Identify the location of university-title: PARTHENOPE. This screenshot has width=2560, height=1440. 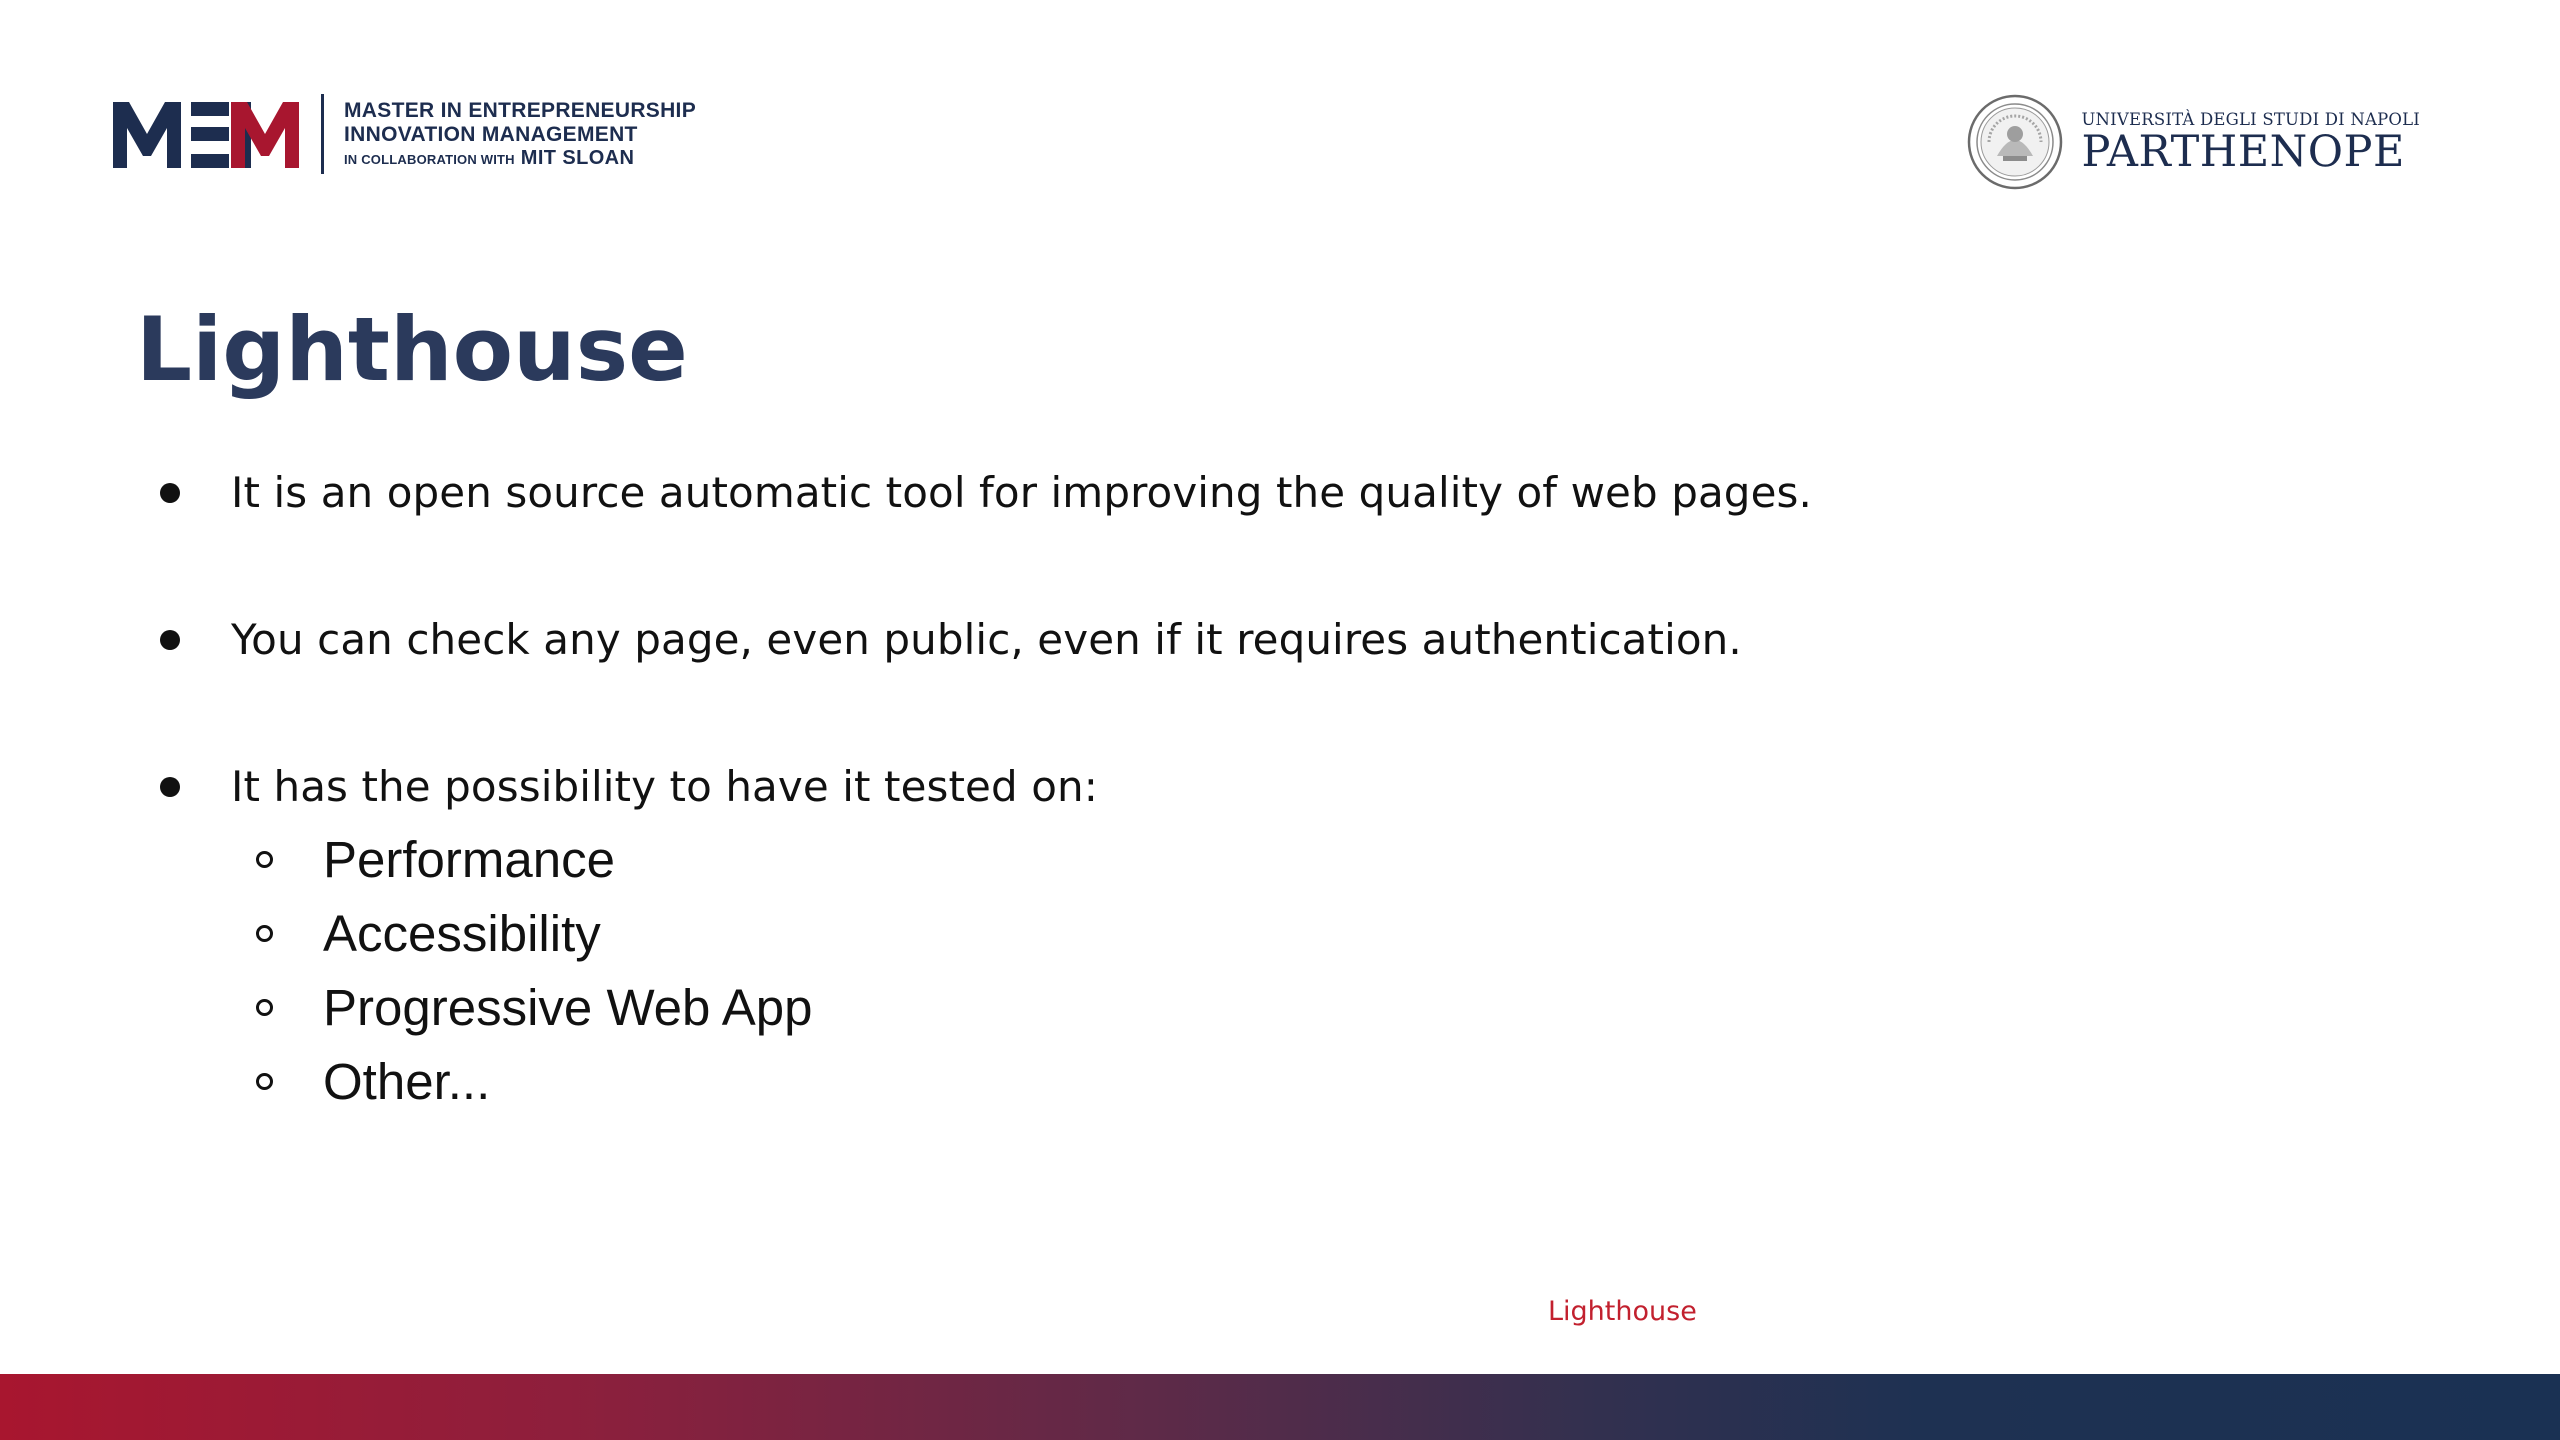
(2243, 152).